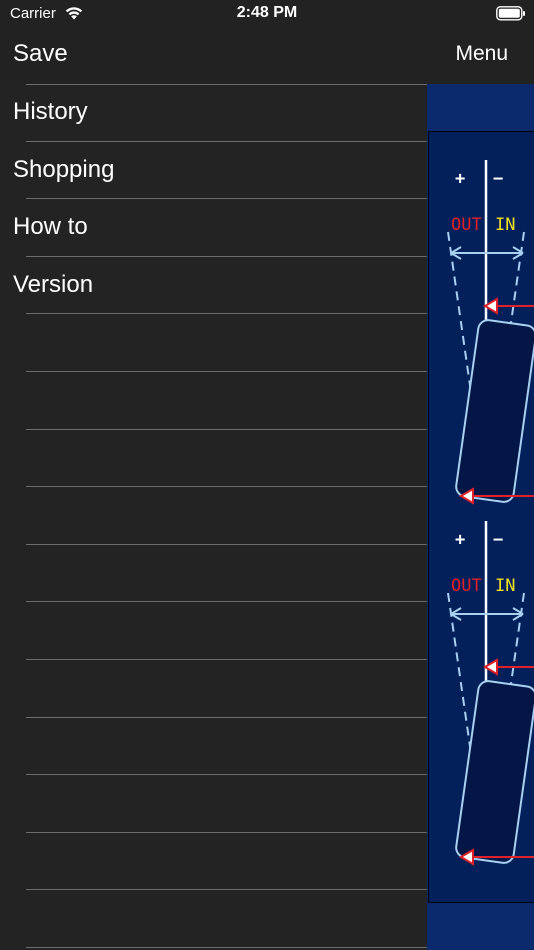  Describe the element at coordinates (40, 54) in the screenshot. I see `save-button: Save` at that location.